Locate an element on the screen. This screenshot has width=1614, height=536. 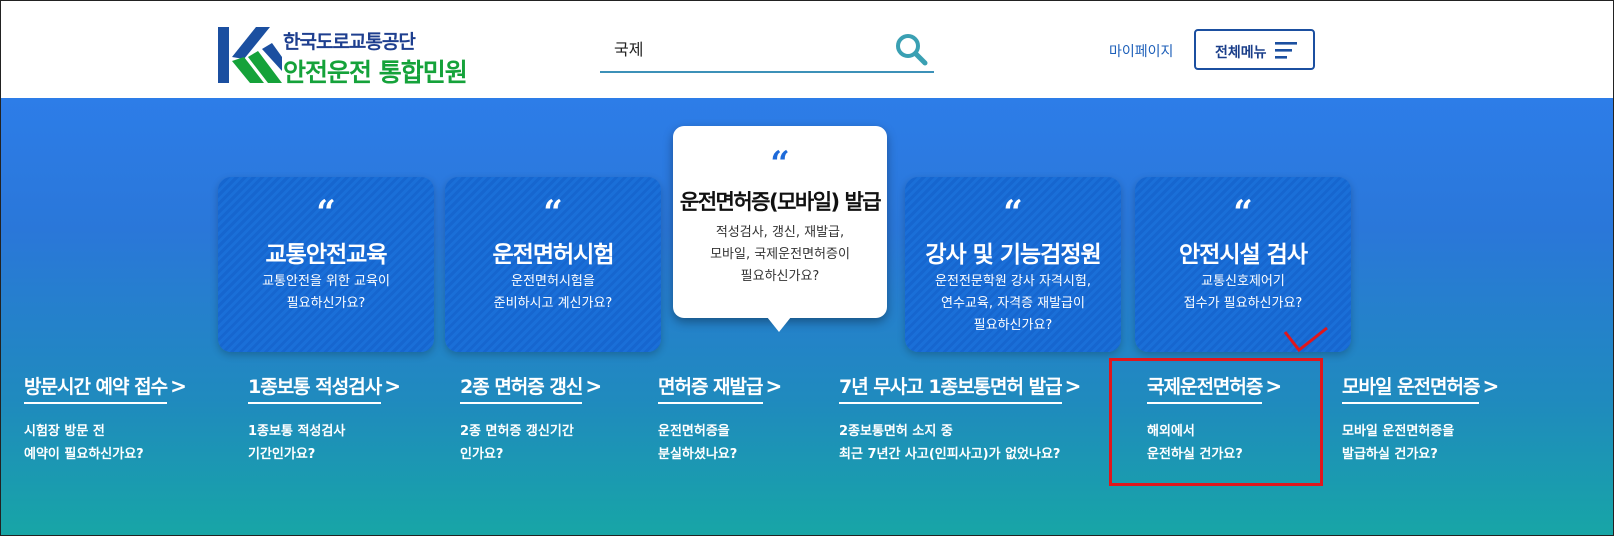
service-name: 안전운전 통합민원 is located at coordinates (375, 71).